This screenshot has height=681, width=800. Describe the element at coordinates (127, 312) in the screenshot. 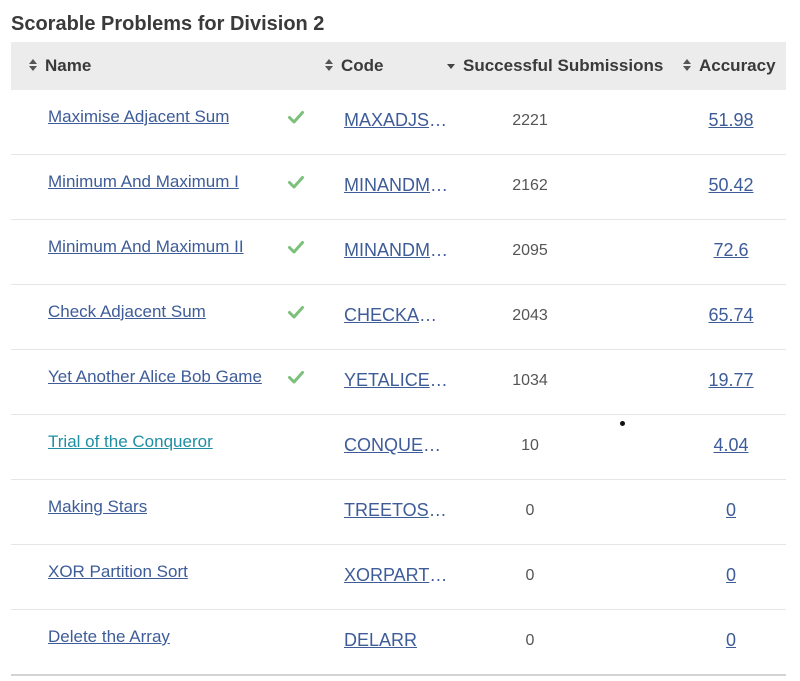

I see `problem-name-link: Check Adjacent Sum` at that location.